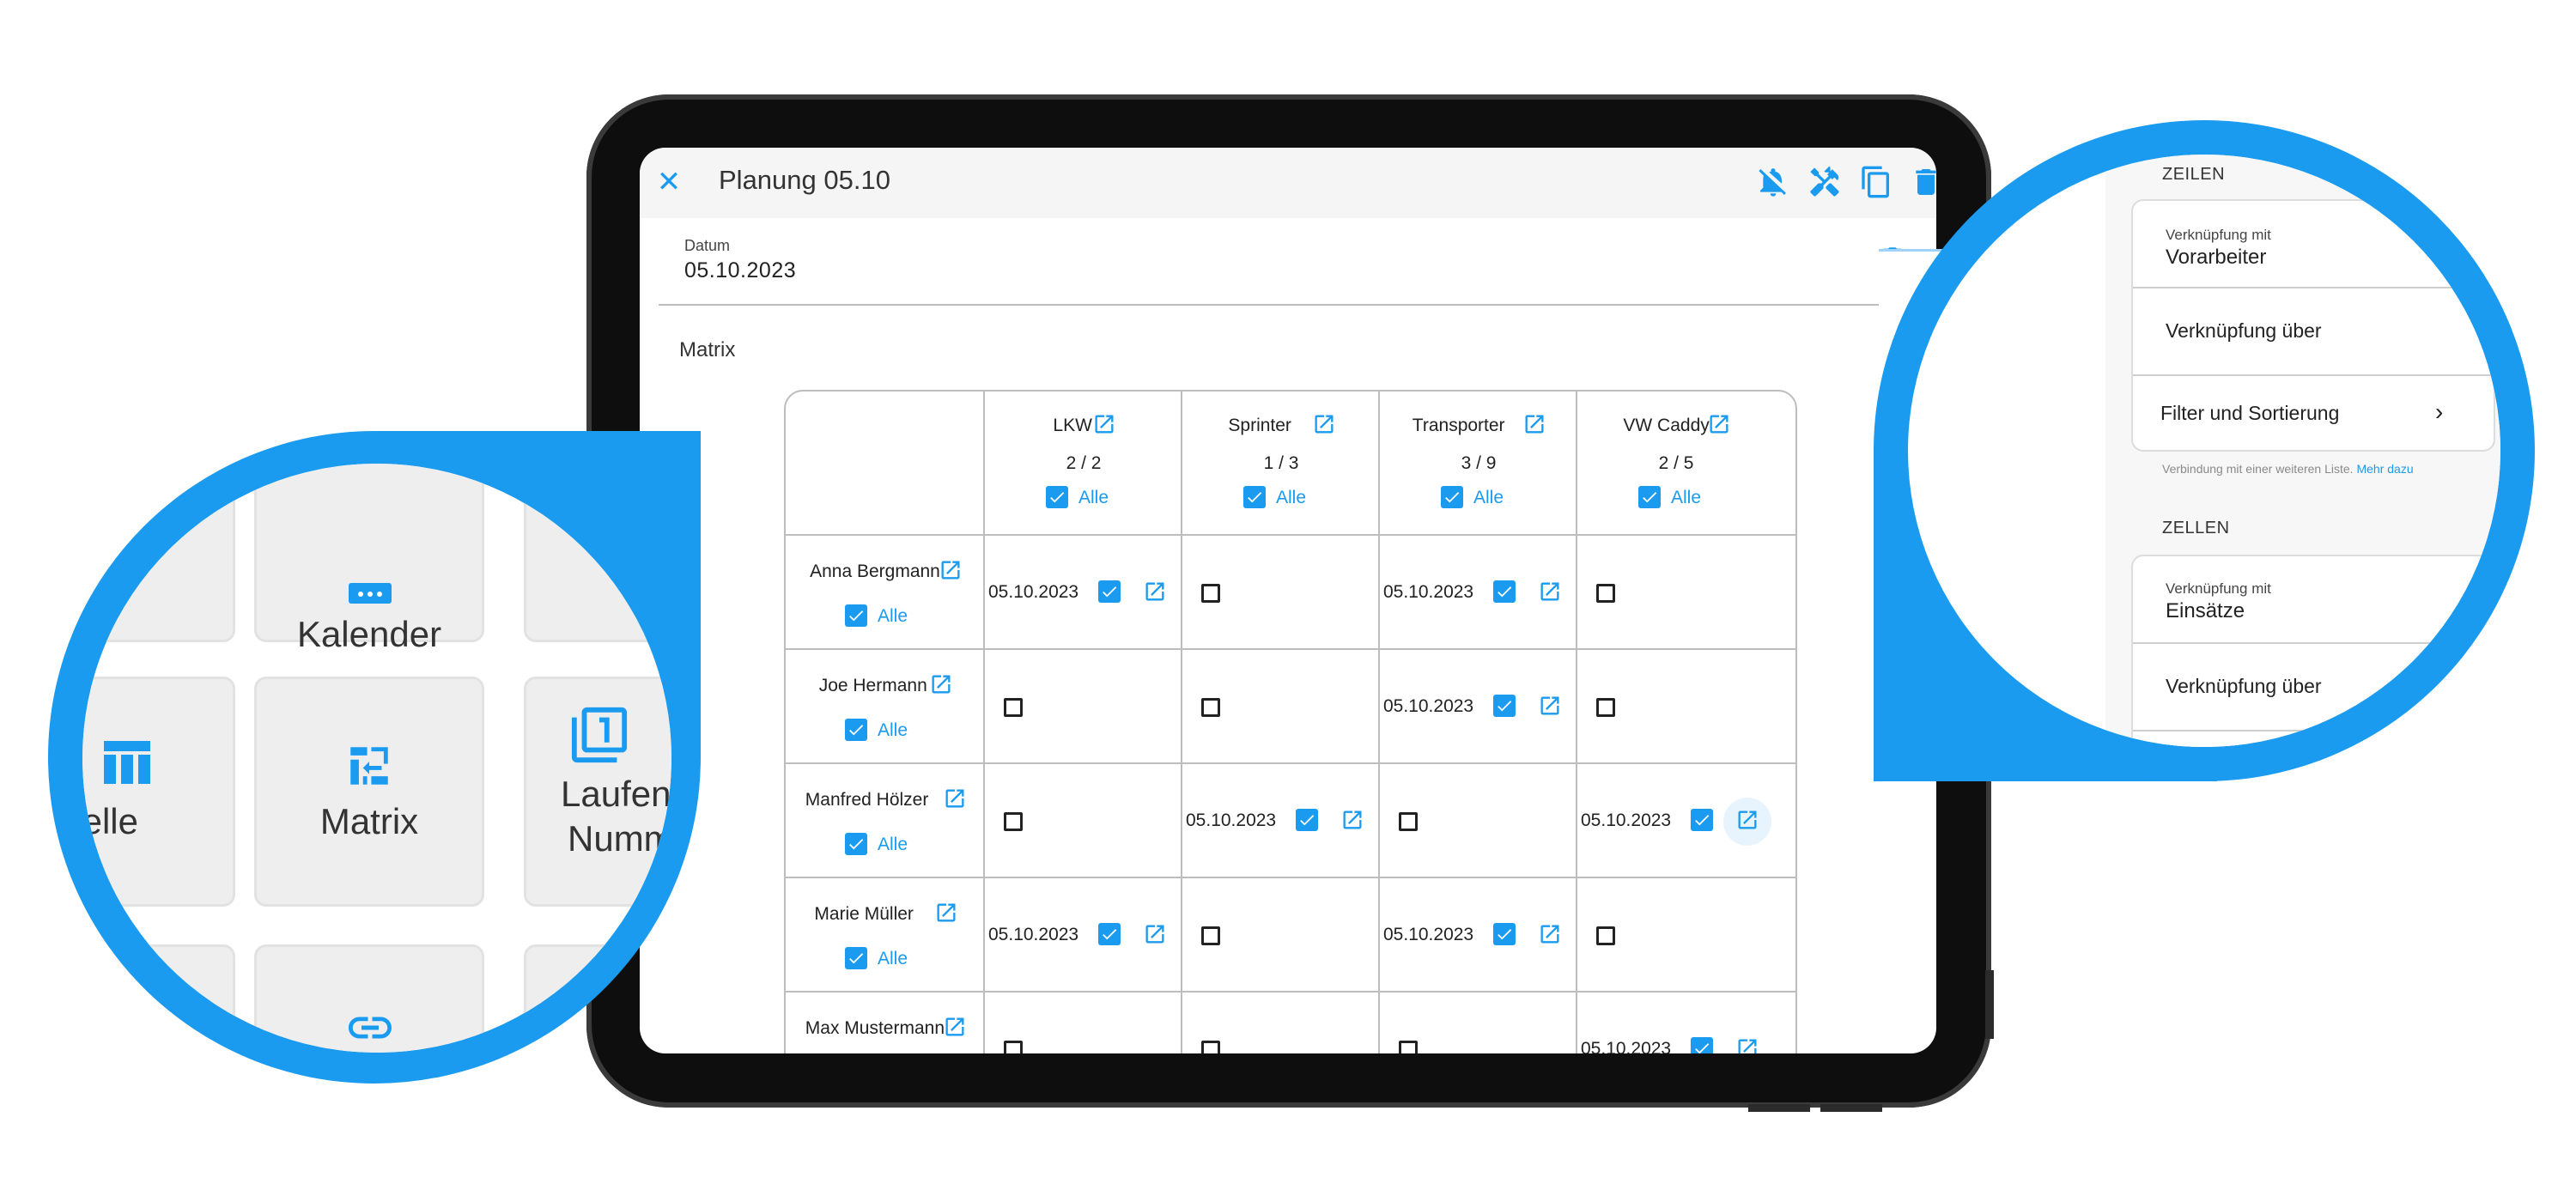 The image size is (2576, 1202). What do you see at coordinates (1281, 463) in the screenshot?
I see `column-header-count: 1 / 3` at bounding box center [1281, 463].